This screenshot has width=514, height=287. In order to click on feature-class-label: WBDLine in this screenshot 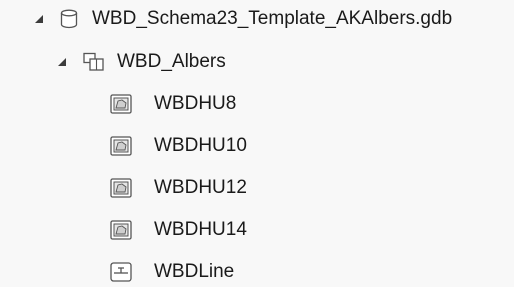, I will do `click(194, 271)`.